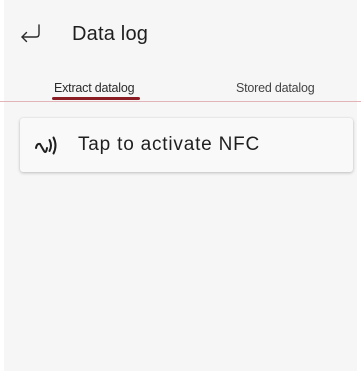  What do you see at coordinates (96, 98) in the screenshot?
I see `active-tab-indicator` at bounding box center [96, 98].